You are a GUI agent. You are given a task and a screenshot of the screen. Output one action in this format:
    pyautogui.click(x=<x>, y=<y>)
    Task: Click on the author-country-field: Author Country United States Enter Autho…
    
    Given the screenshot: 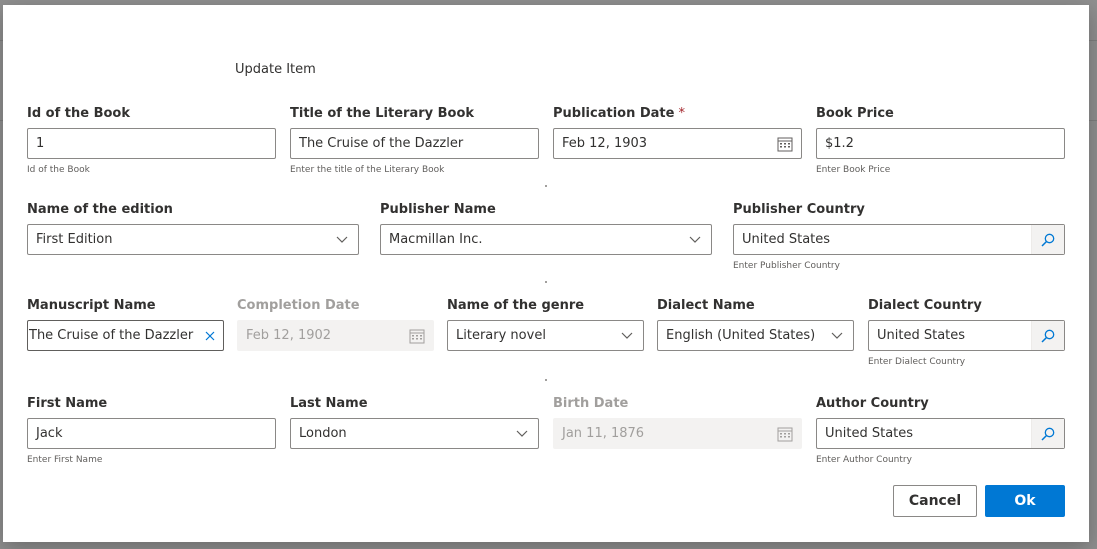 What is the action you would take?
    pyautogui.click(x=940, y=435)
    